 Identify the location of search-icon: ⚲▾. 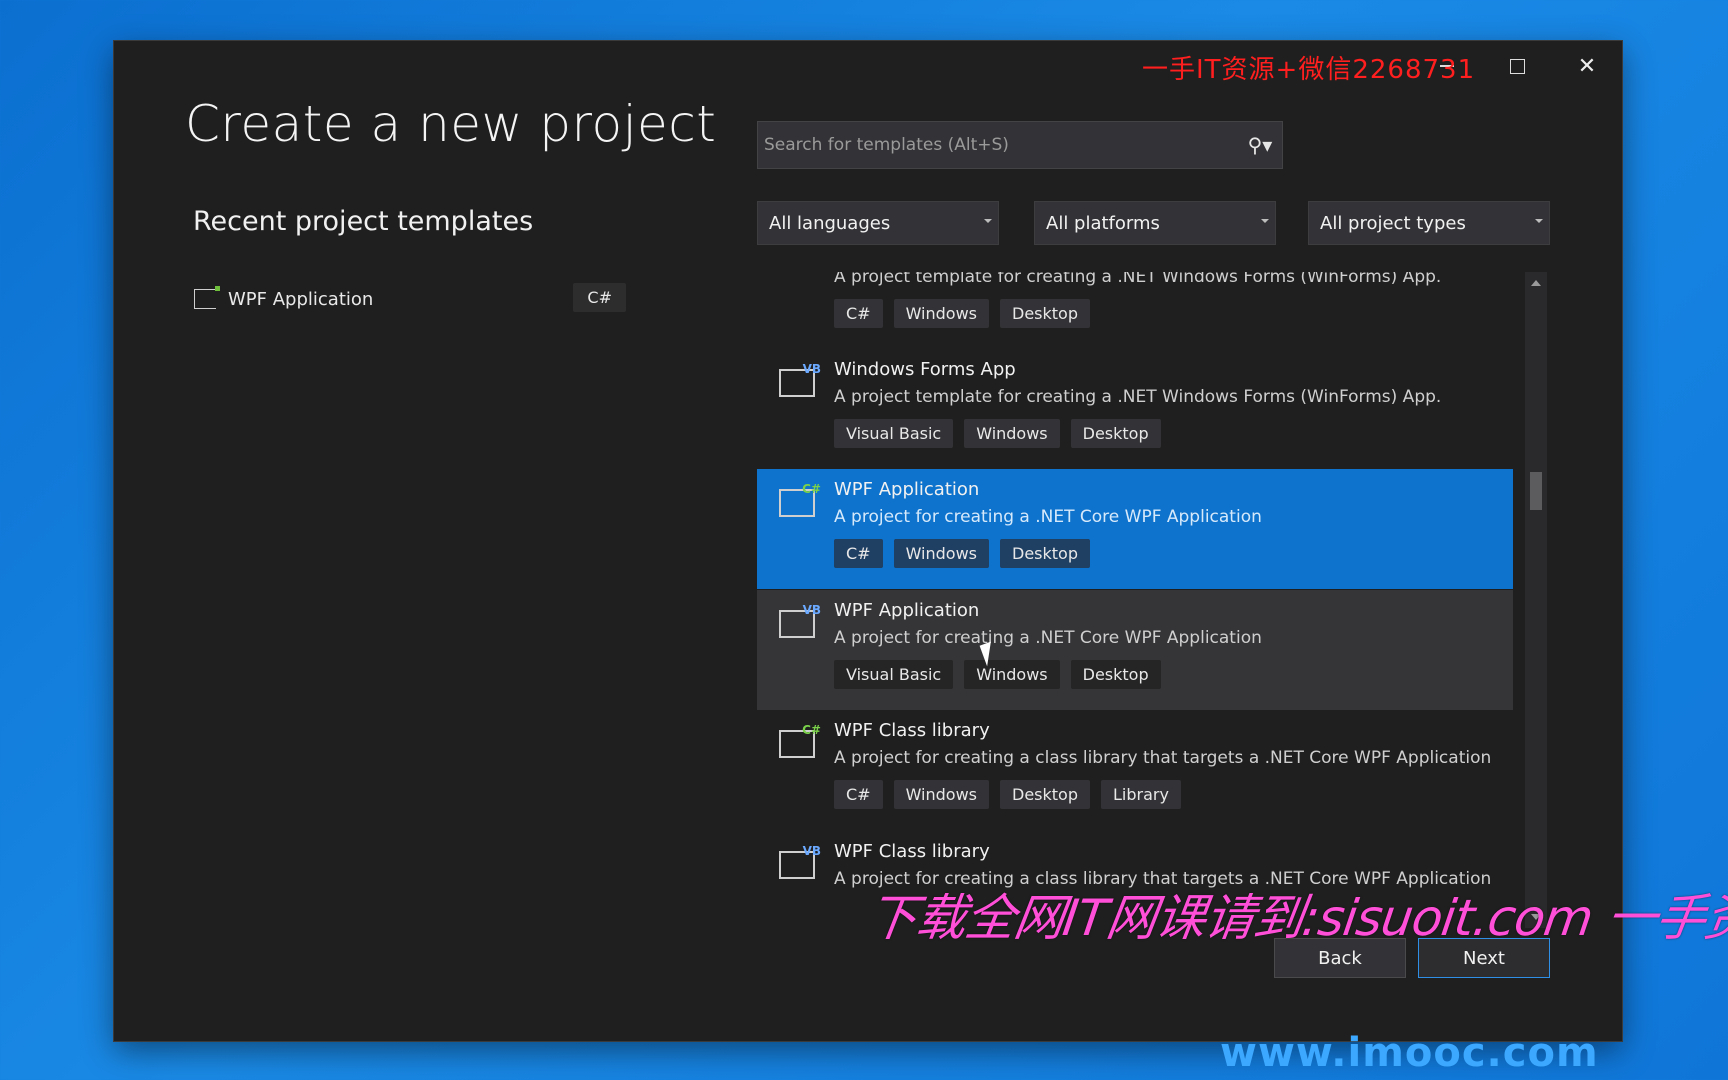
(1260, 145).